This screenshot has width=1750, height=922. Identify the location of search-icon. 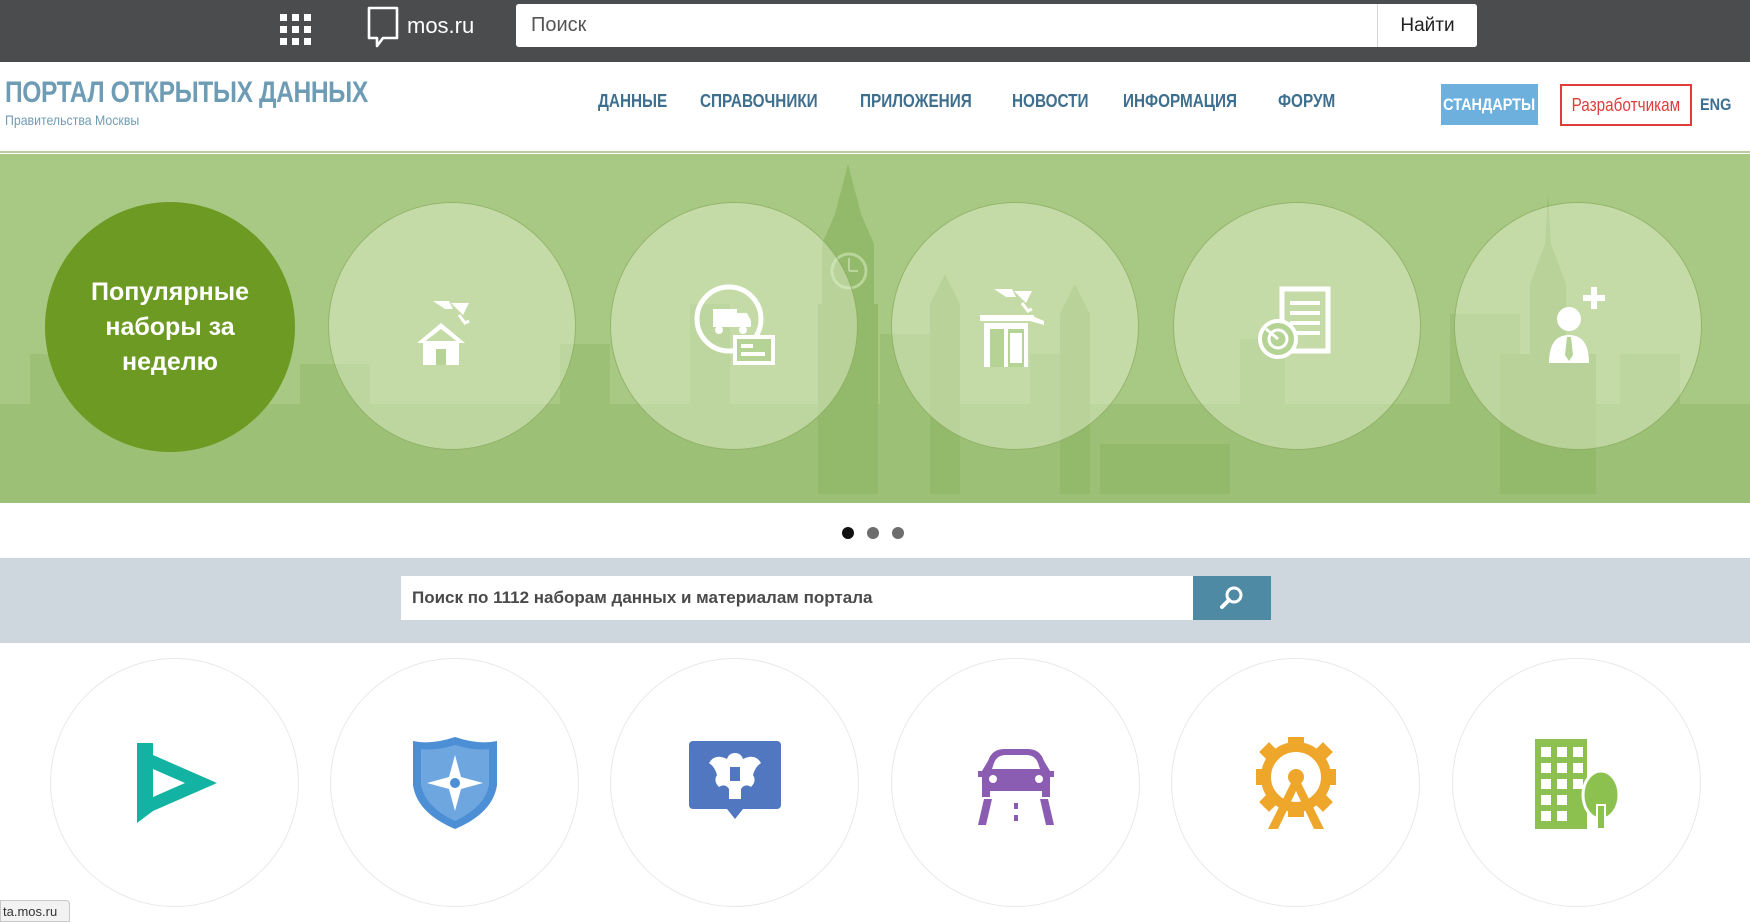
(1231, 597).